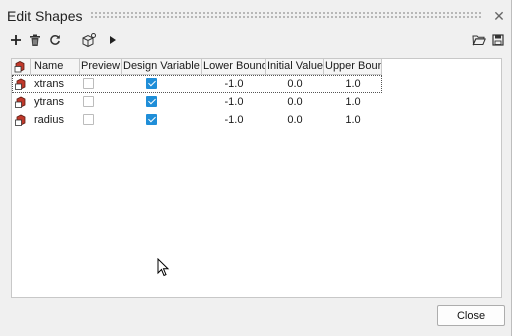 This screenshot has height=336, width=512. I want to click on table-row: xtrans -1.0 0.0 1.0, so click(197, 84).